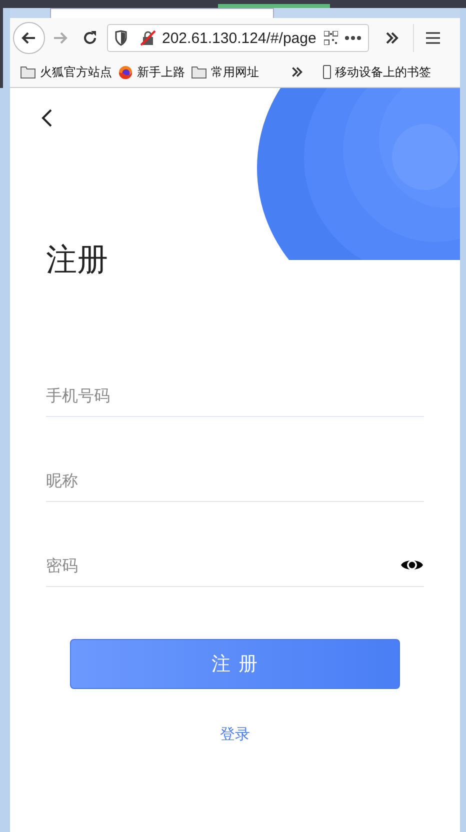  I want to click on bookmark-item: 移动设备上的书签, so click(377, 72).